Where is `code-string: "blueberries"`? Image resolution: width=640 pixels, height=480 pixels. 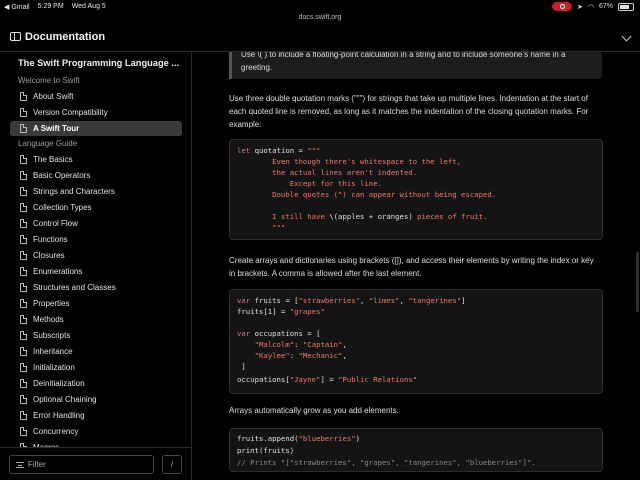 code-string: "blueberries" is located at coordinates (327, 438).